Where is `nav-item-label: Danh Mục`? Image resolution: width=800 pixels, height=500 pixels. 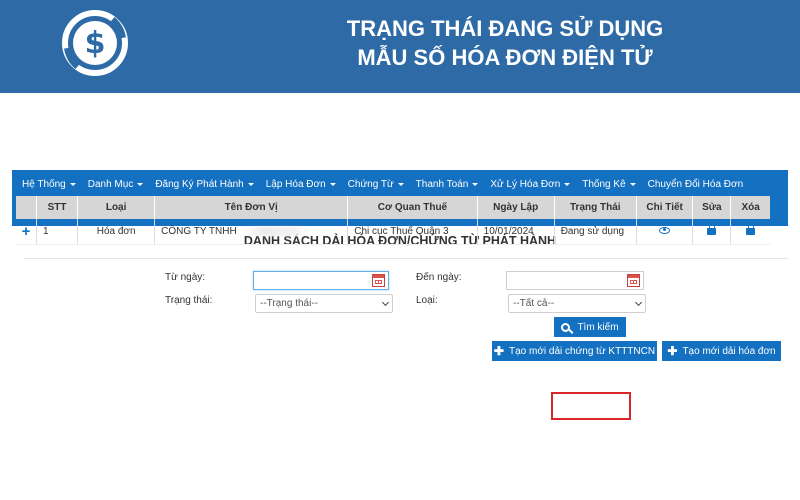
nav-item-label: Danh Mục is located at coordinates (110, 184).